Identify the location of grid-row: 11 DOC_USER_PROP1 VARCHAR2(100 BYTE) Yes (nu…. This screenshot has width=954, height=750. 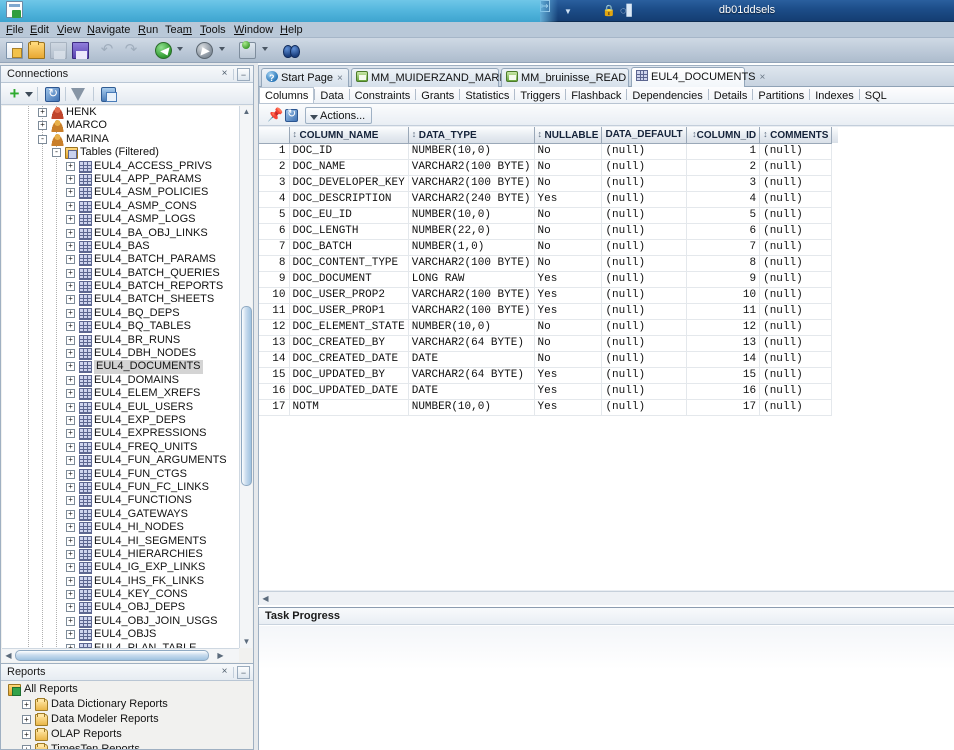
(548, 311).